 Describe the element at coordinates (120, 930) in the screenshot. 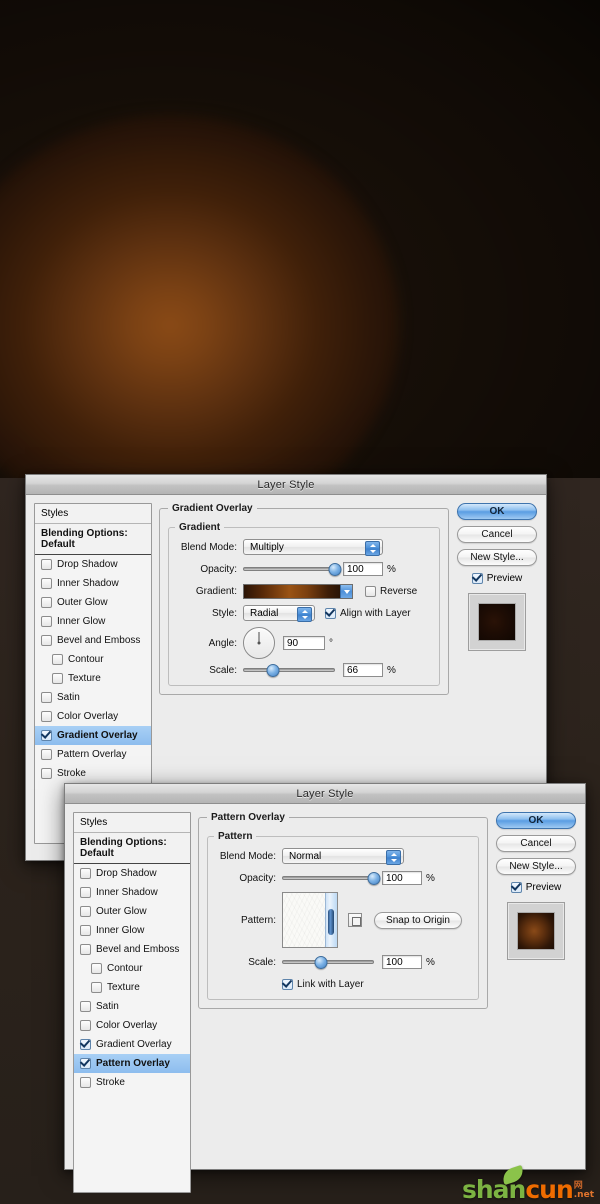

I see `effect-label: Inner Glow` at that location.